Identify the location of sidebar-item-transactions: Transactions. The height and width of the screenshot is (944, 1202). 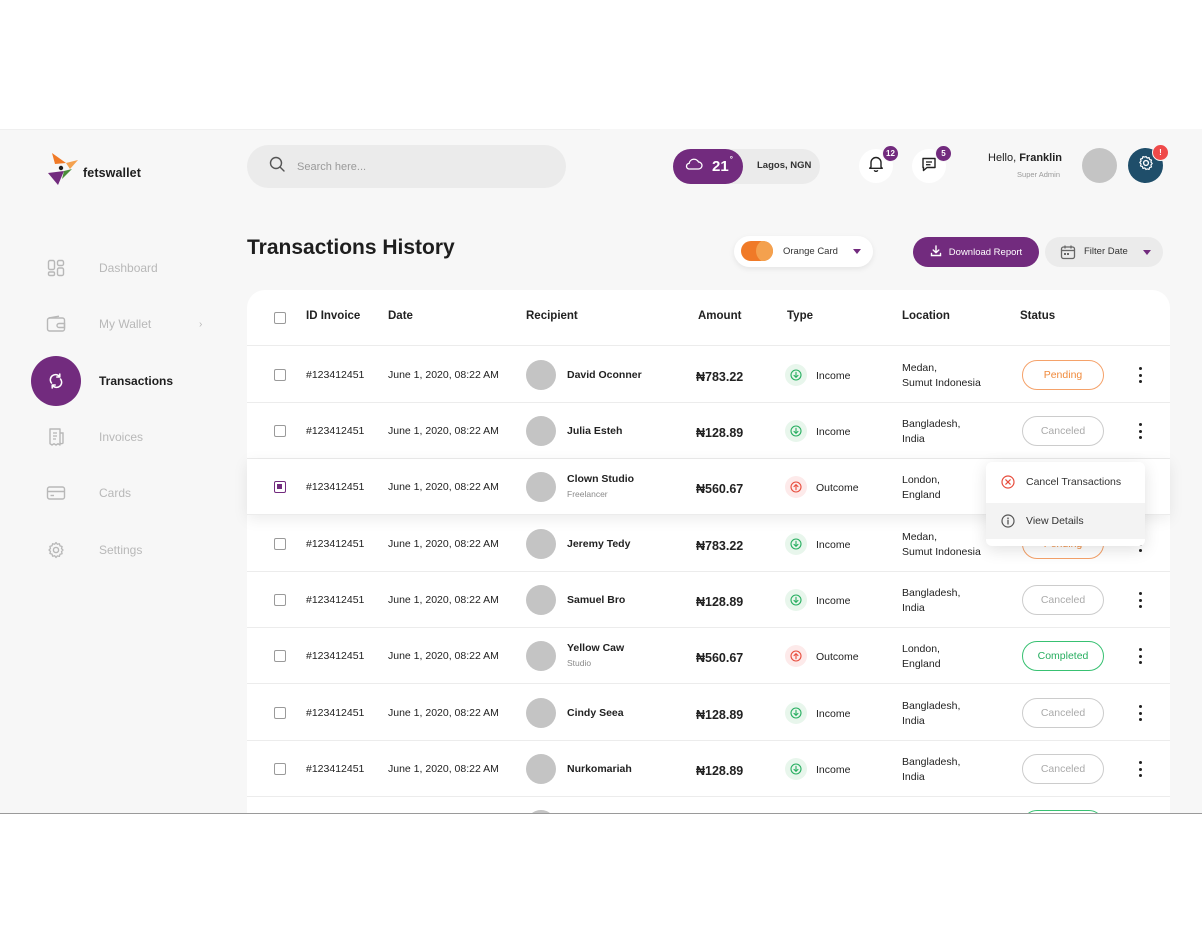
(115, 381).